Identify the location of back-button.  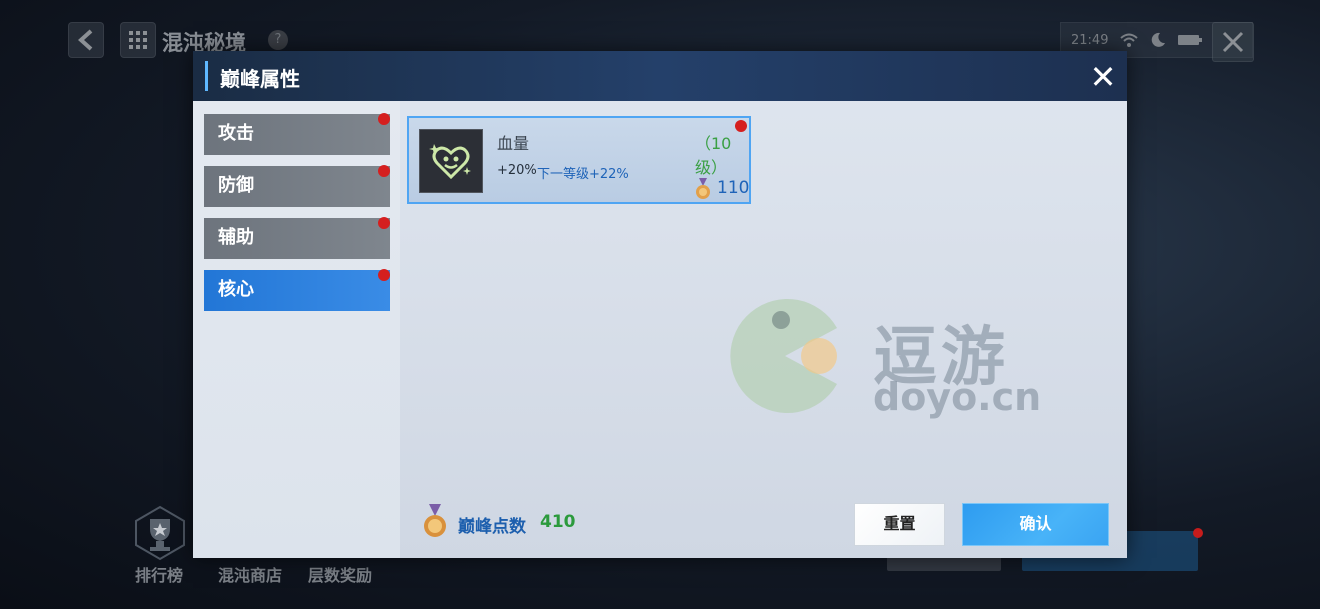
(86, 40).